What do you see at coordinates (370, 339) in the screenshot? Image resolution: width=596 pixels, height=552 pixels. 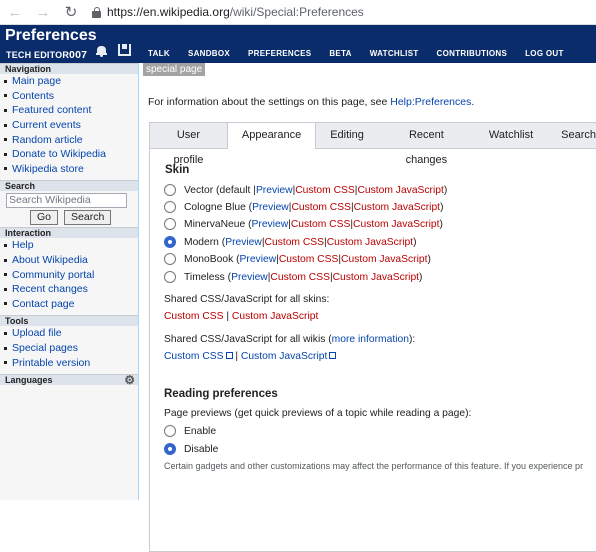 I see `more-information-link: more information` at bounding box center [370, 339].